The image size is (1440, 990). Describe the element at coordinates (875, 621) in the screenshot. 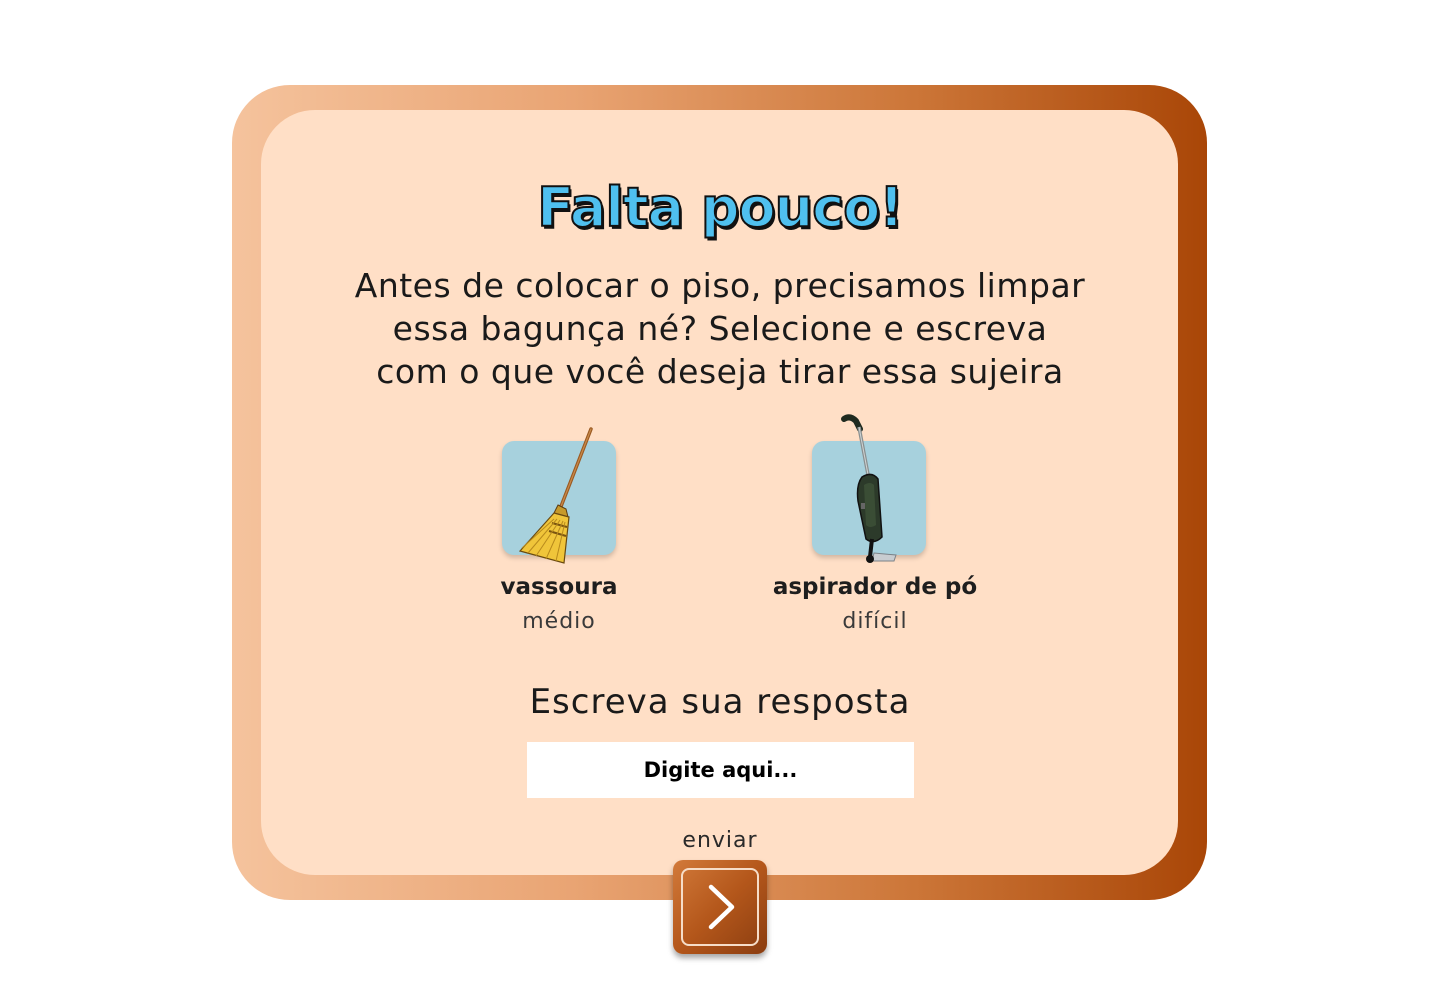

I see `option-level-vacuum: difícil` at that location.